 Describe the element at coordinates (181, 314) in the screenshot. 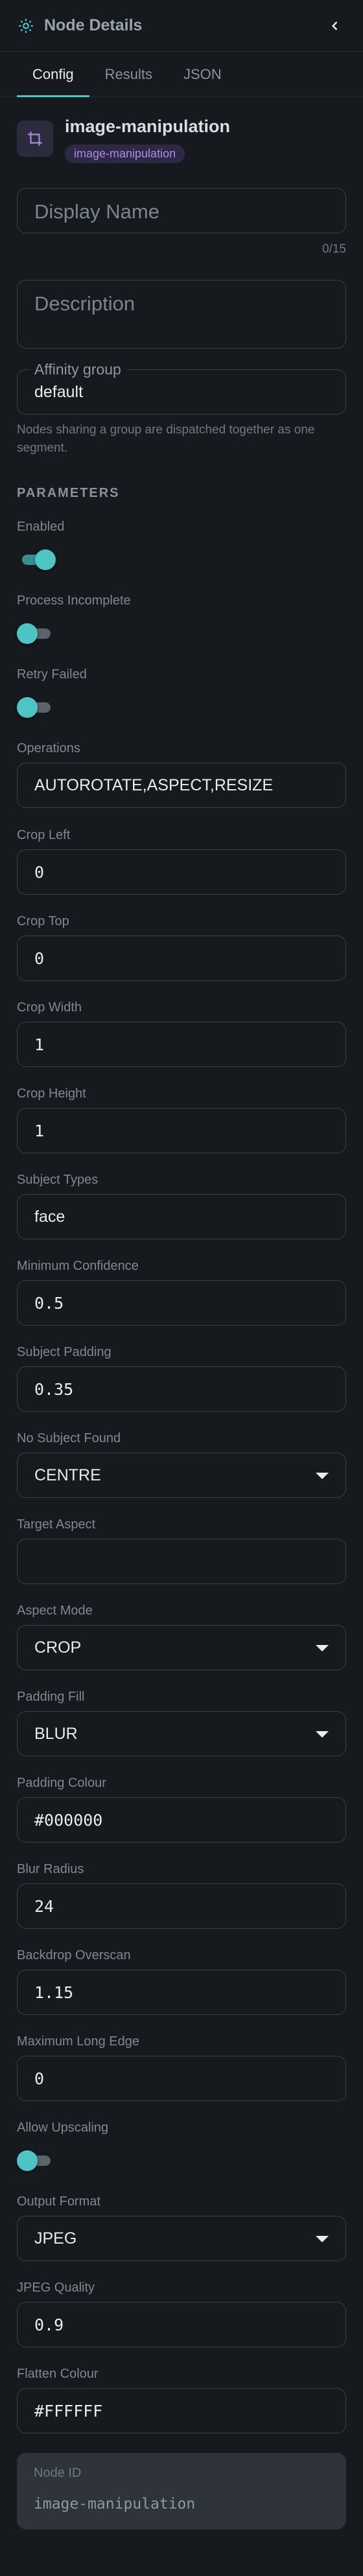

I see `description-input: Description` at that location.